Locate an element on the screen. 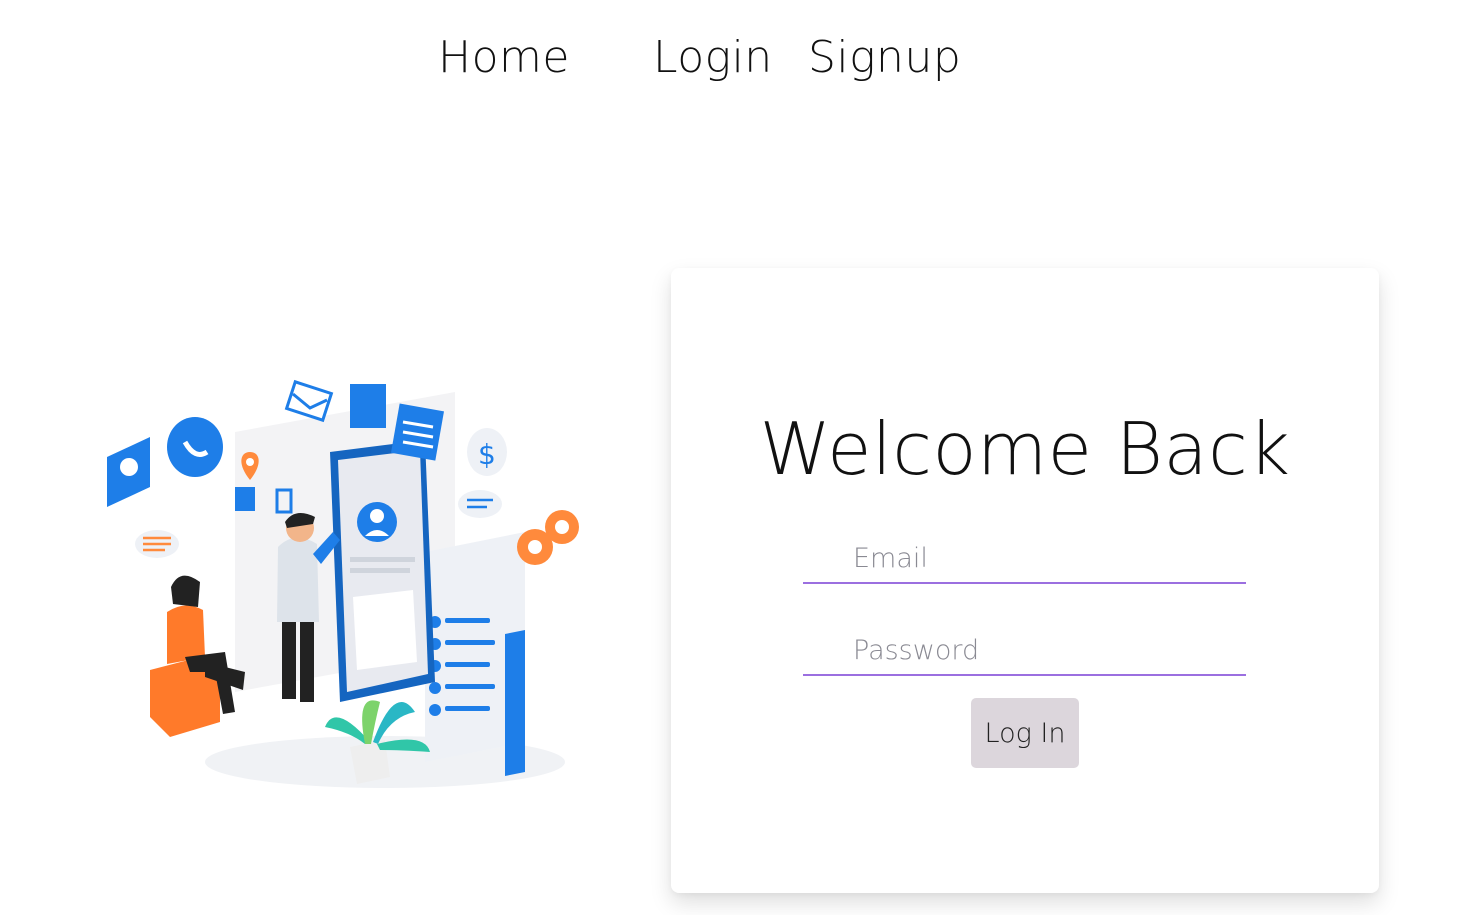 The height and width of the screenshot is (915, 1468). password-input is located at coordinates (1024, 651).